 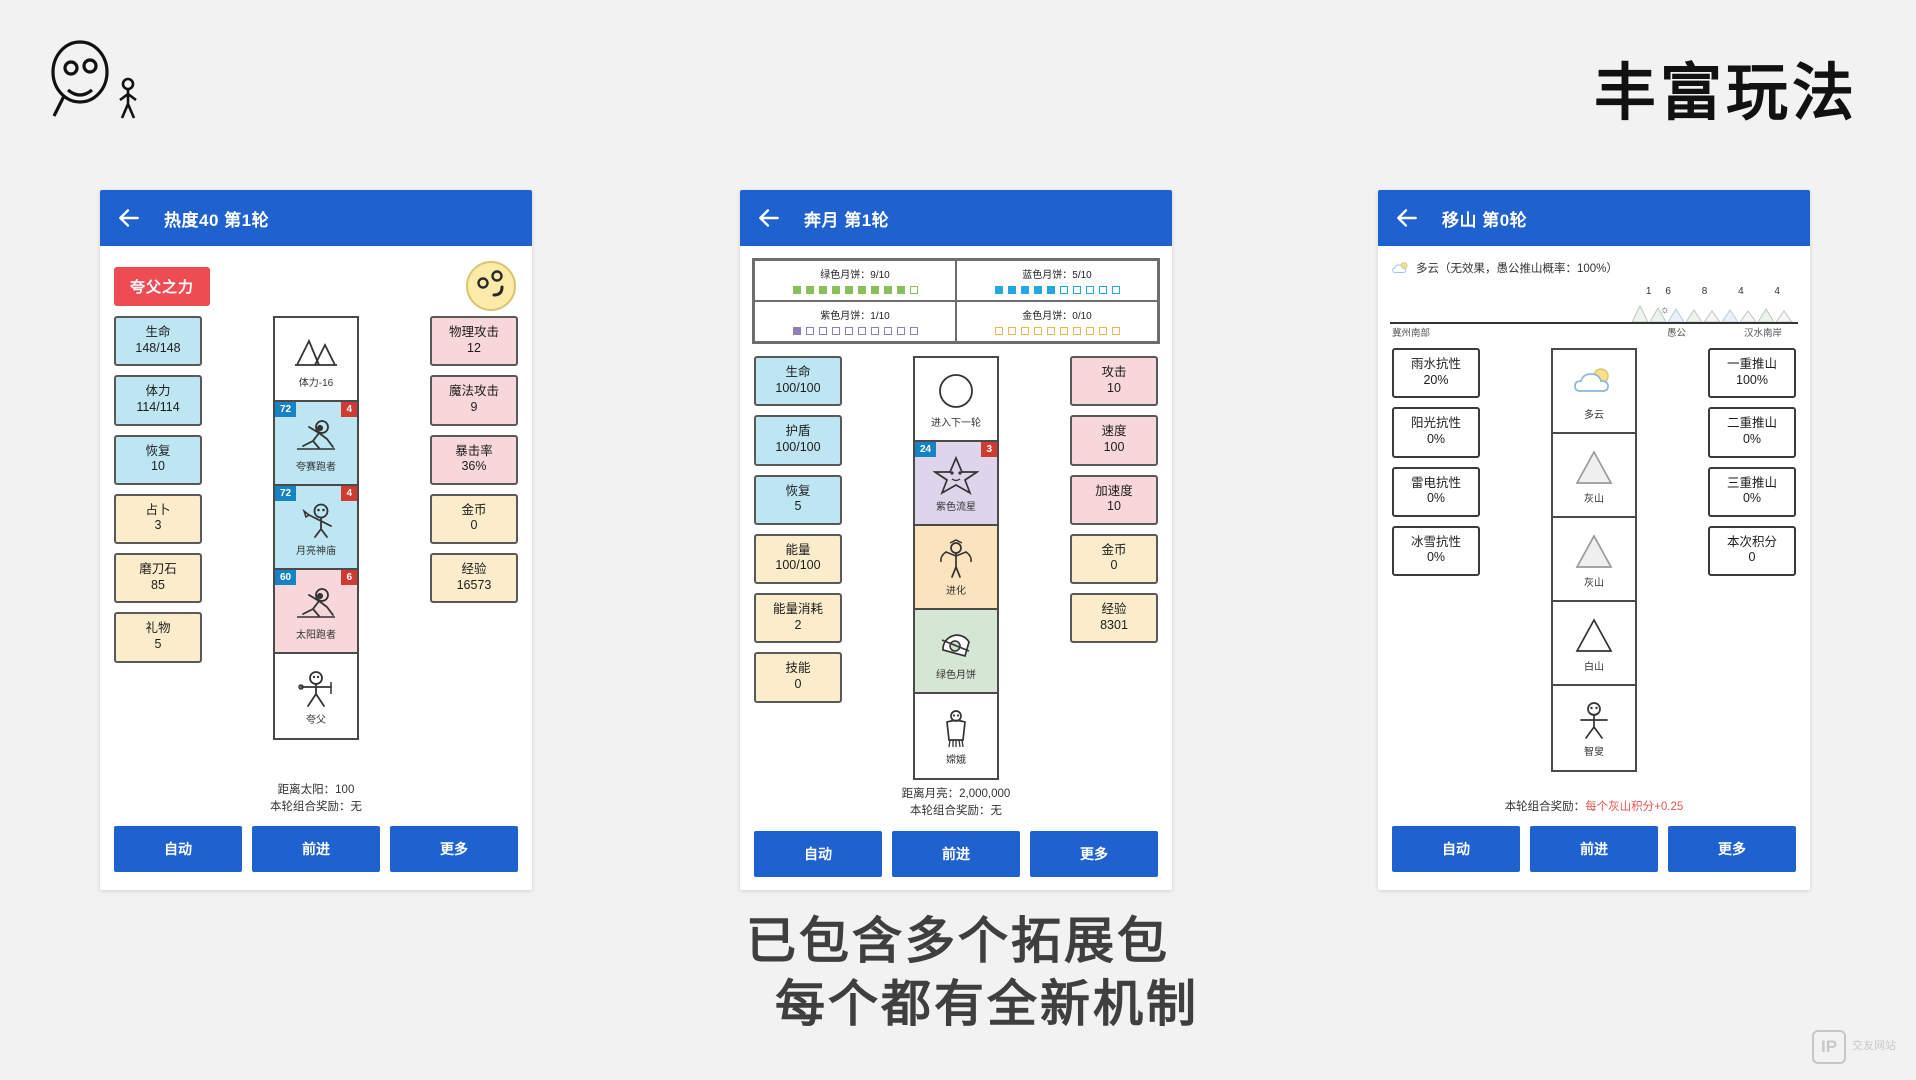 I want to click on stat-box: 暴击率 36%, so click(x=474, y=459).